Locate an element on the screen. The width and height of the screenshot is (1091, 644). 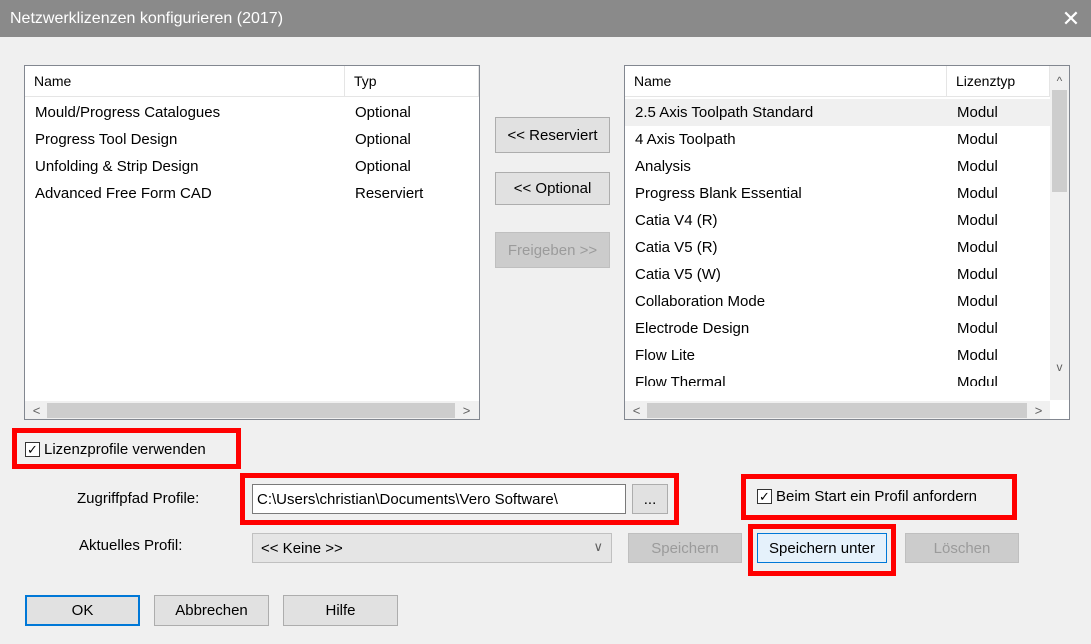
list-item: Collaboration Mode Modul is located at coordinates (837, 301).